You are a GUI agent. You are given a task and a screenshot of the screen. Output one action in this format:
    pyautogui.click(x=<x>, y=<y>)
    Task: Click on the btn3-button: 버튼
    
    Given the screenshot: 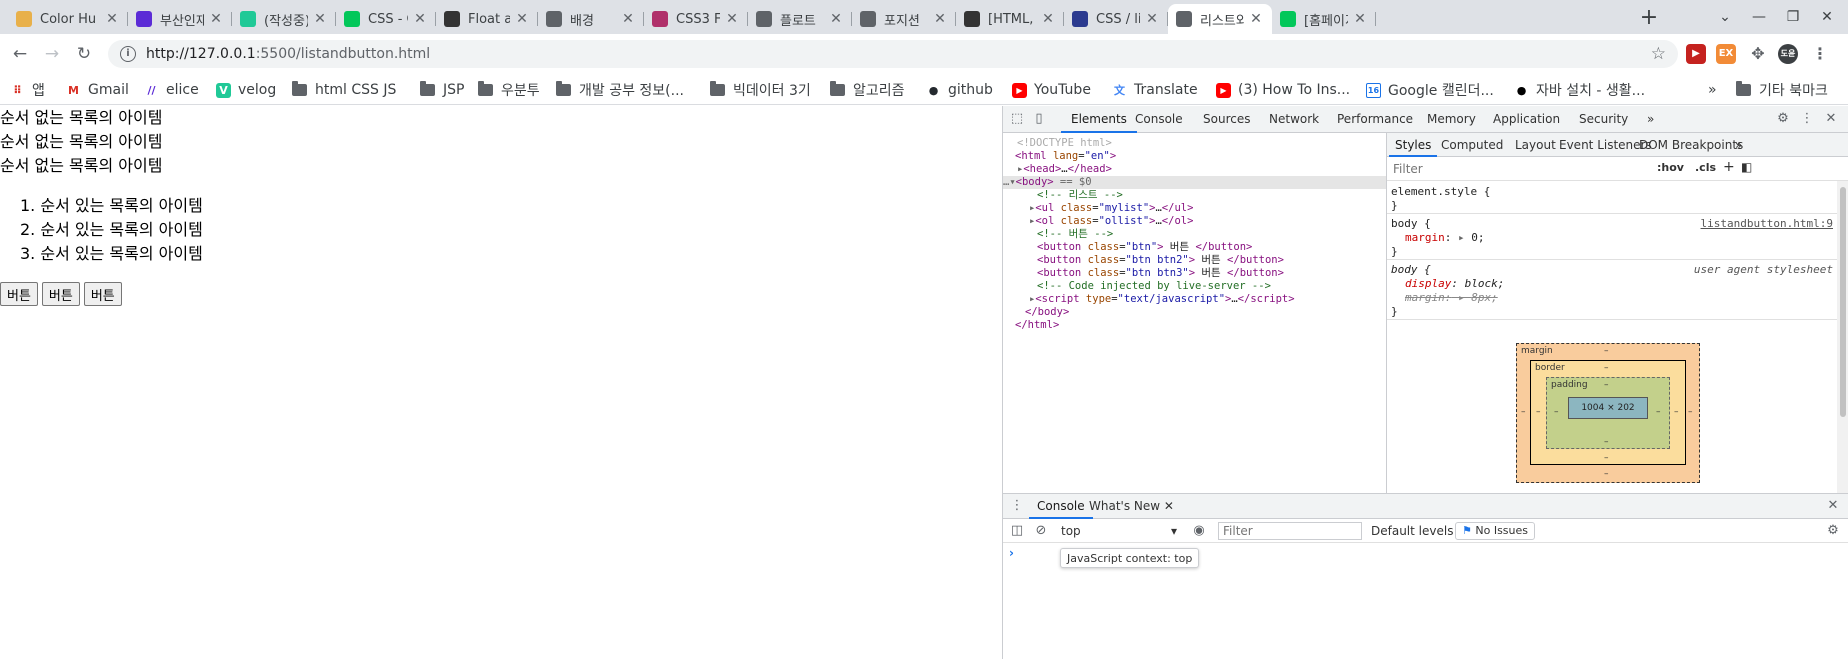 What is the action you would take?
    pyautogui.click(x=102, y=294)
    